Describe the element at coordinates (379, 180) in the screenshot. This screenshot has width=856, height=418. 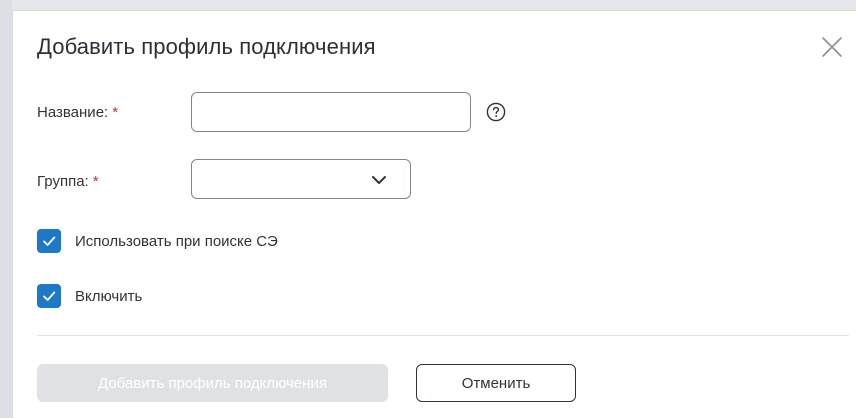
I see `chevron-down-icon` at that location.